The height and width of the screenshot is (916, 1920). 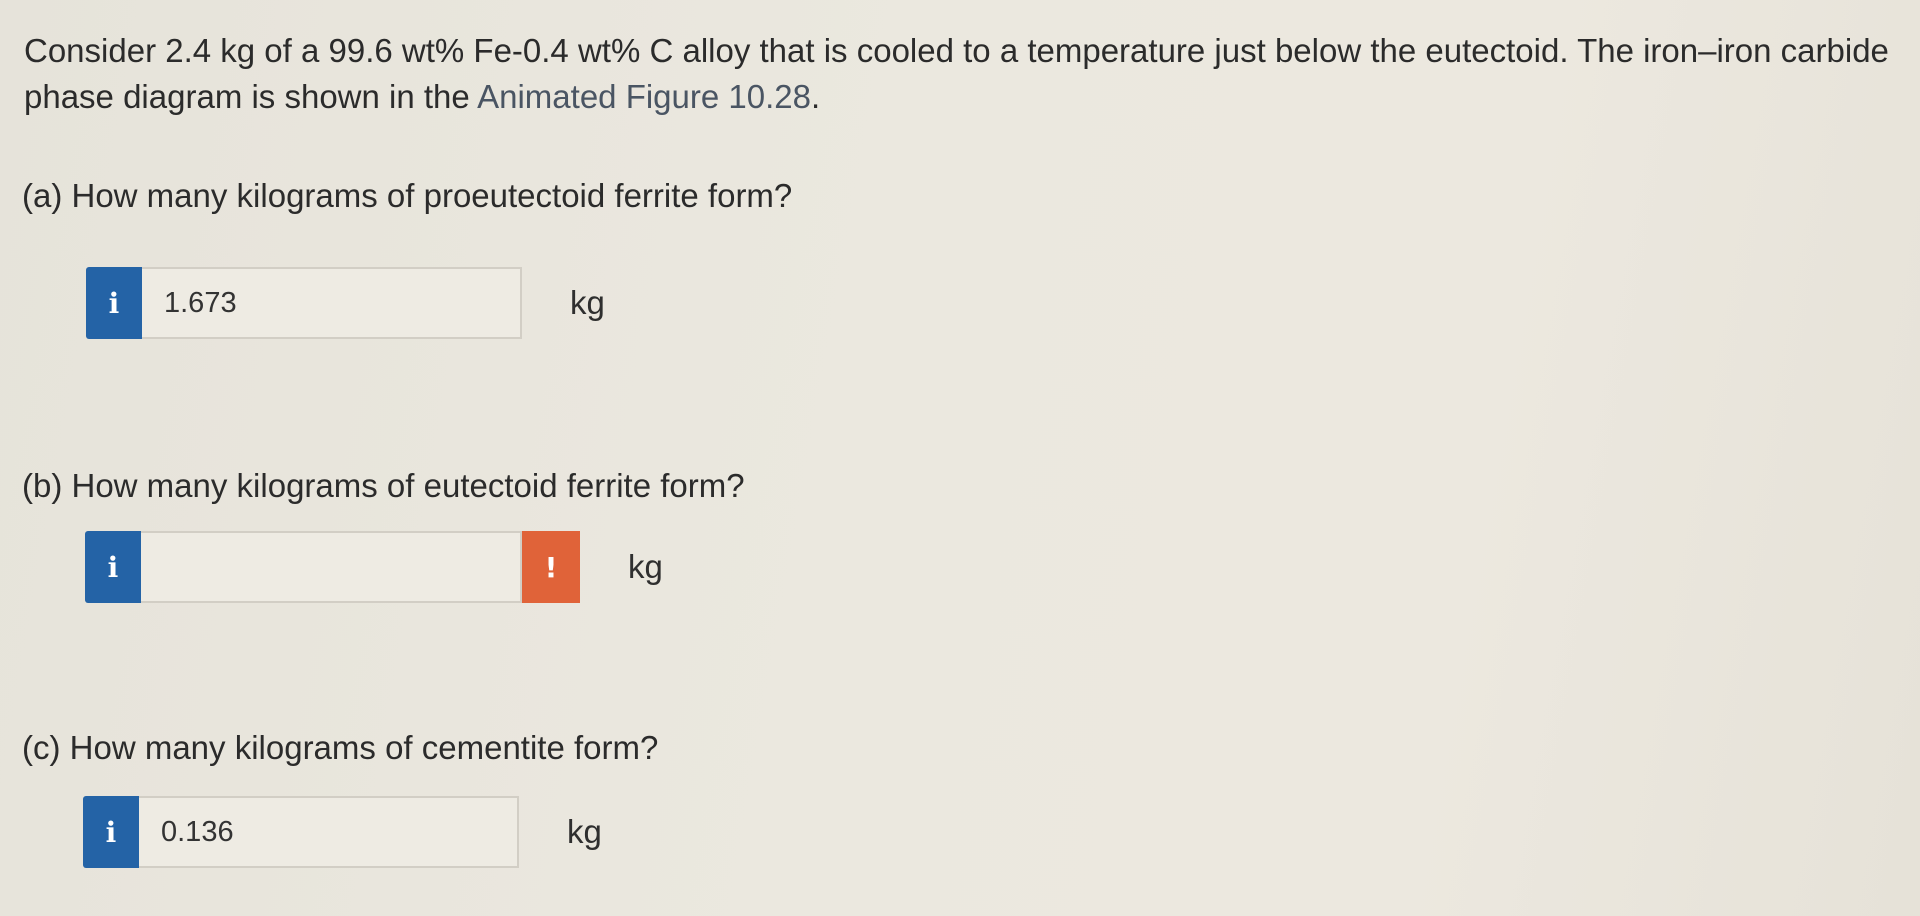 What do you see at coordinates (331, 567) in the screenshot?
I see `answer-b-input` at bounding box center [331, 567].